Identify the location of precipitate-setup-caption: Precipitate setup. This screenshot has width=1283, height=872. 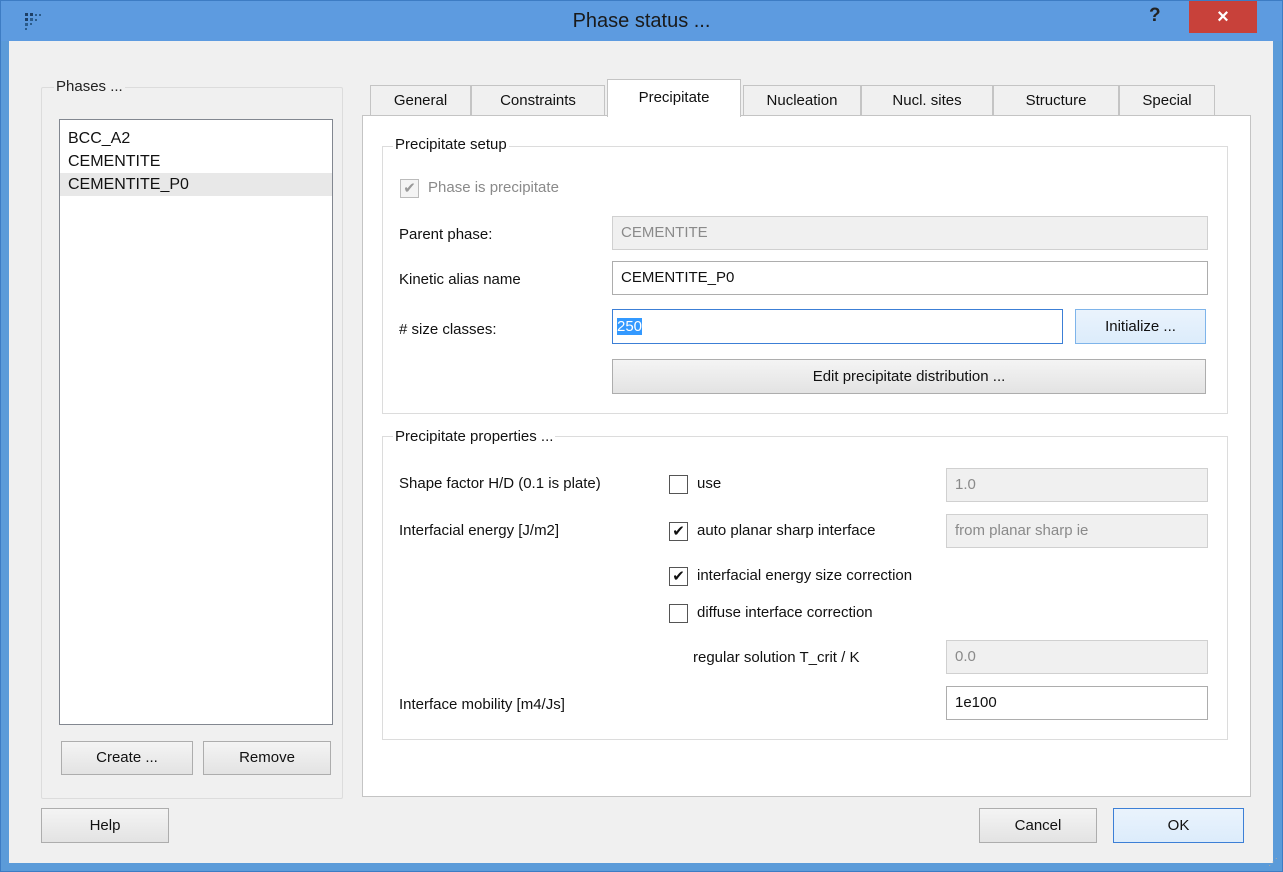
(451, 144).